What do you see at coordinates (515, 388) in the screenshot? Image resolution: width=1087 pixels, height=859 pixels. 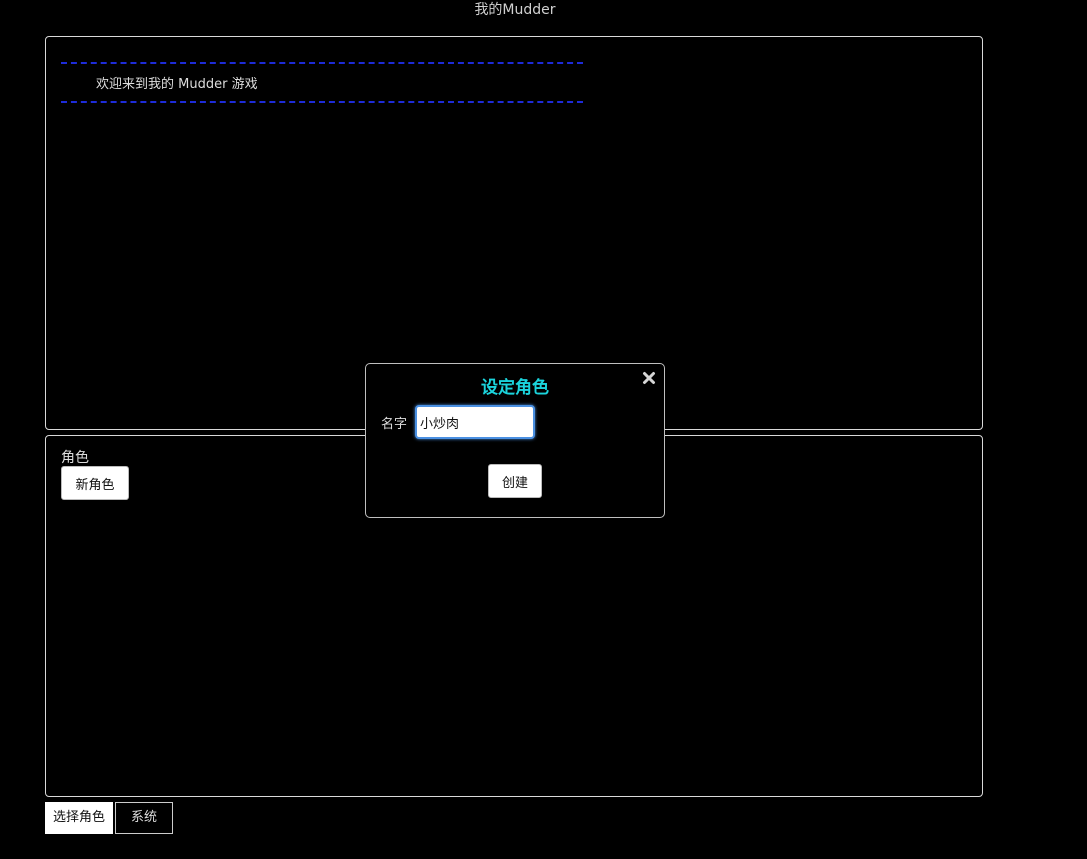 I see `dialog-title: 设定角色` at bounding box center [515, 388].